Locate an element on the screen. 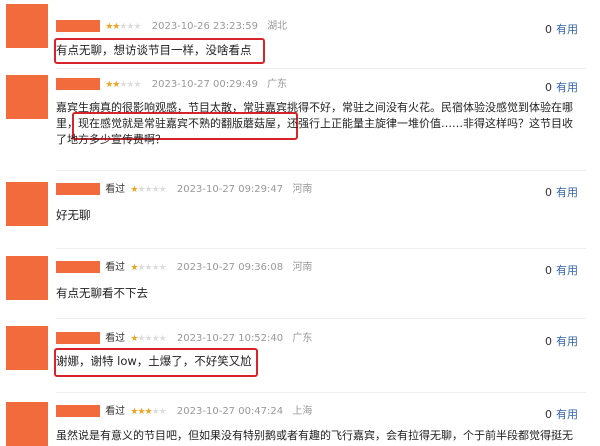  comment-location: 湖北 is located at coordinates (277, 26).